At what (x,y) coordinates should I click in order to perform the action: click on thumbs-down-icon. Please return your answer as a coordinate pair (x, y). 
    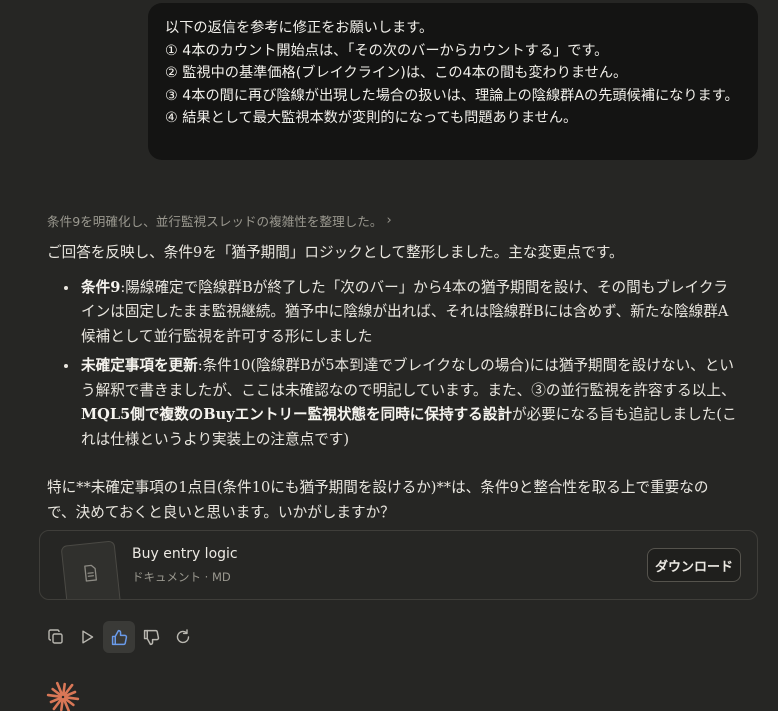
    Looking at the image, I should click on (151, 637).